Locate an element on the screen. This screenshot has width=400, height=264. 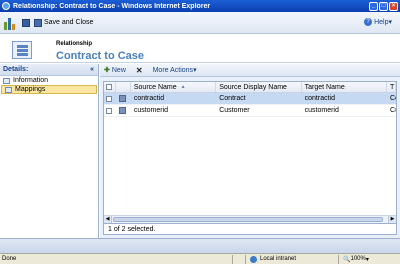
more-actions-menu: More Actions ▾ is located at coordinates (174, 70).